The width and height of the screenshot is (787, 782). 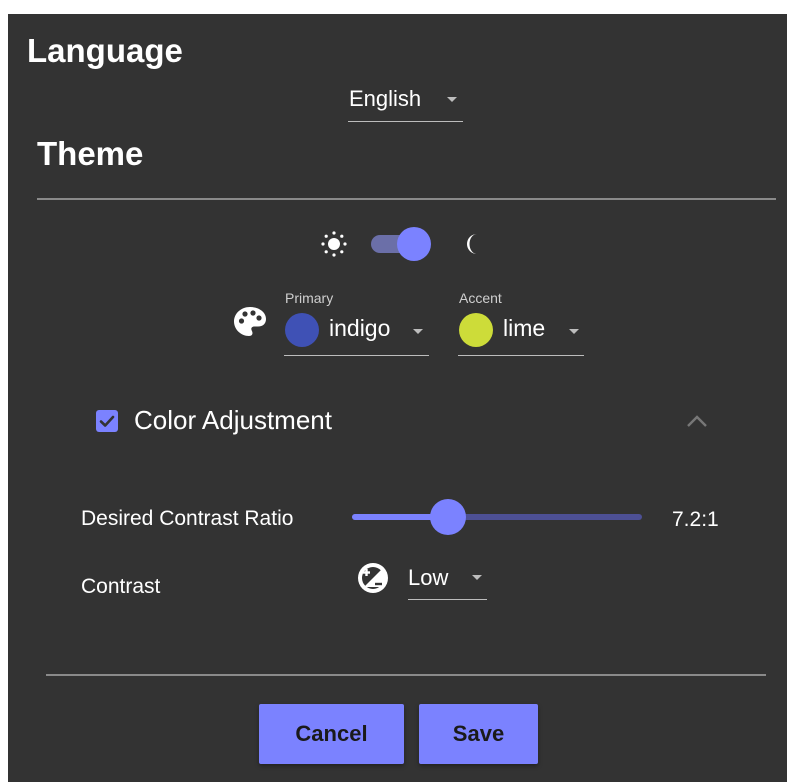 What do you see at coordinates (385, 98) in the screenshot?
I see `language-select-value: English` at bounding box center [385, 98].